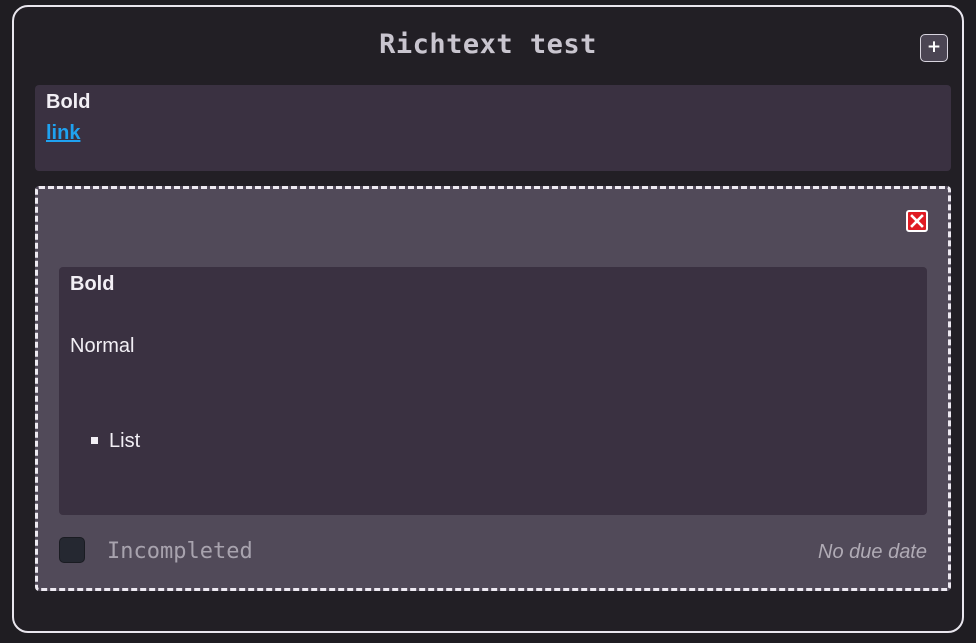  I want to click on add-task-button: +, so click(934, 48).